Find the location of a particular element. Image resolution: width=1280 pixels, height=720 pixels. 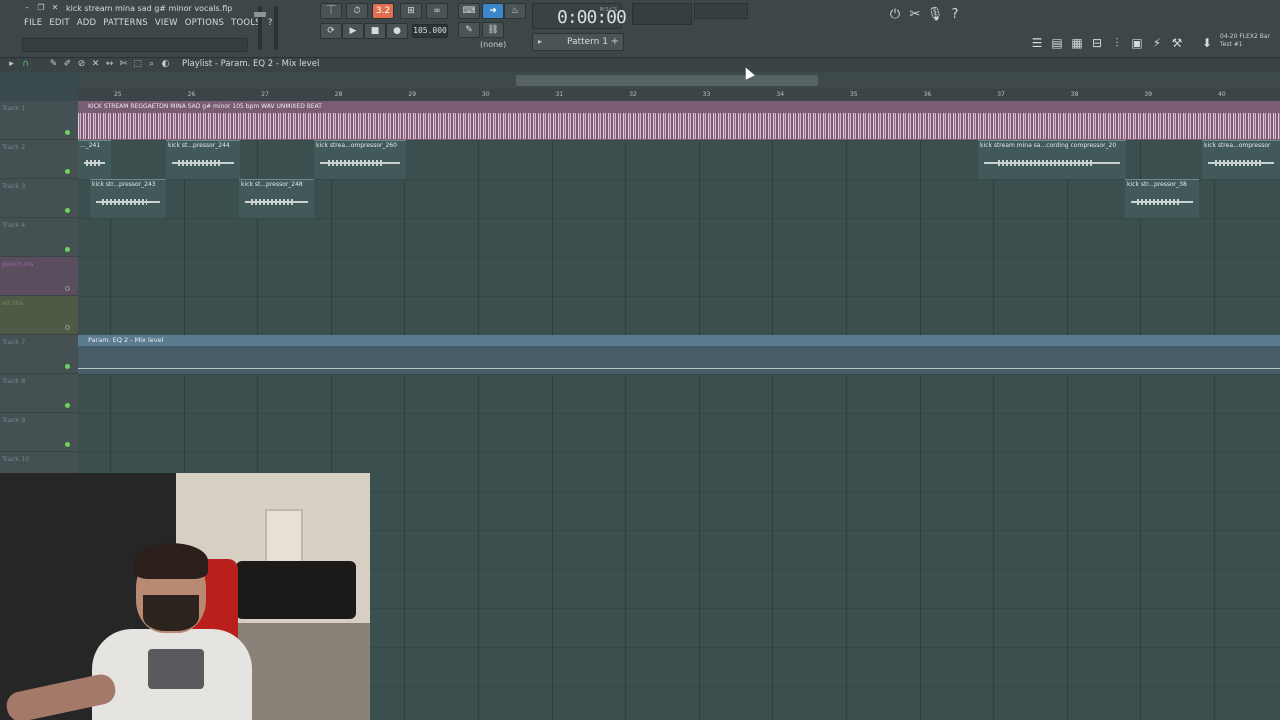

audio-clip: kick st...pressor_248 is located at coordinates (276, 198).